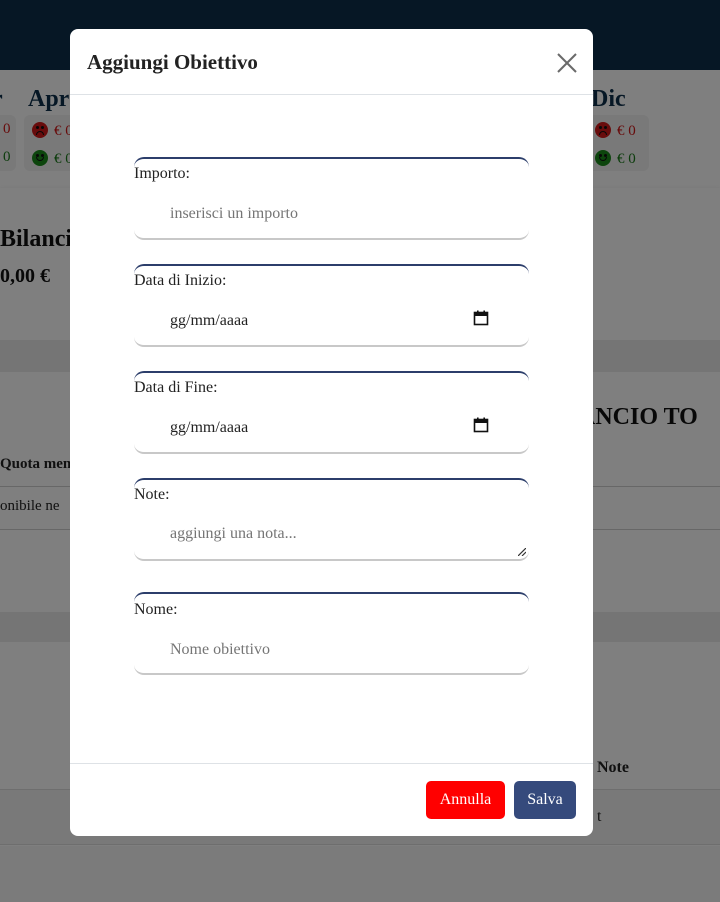  I want to click on end-date-label: Data di Fine:, so click(176, 387).